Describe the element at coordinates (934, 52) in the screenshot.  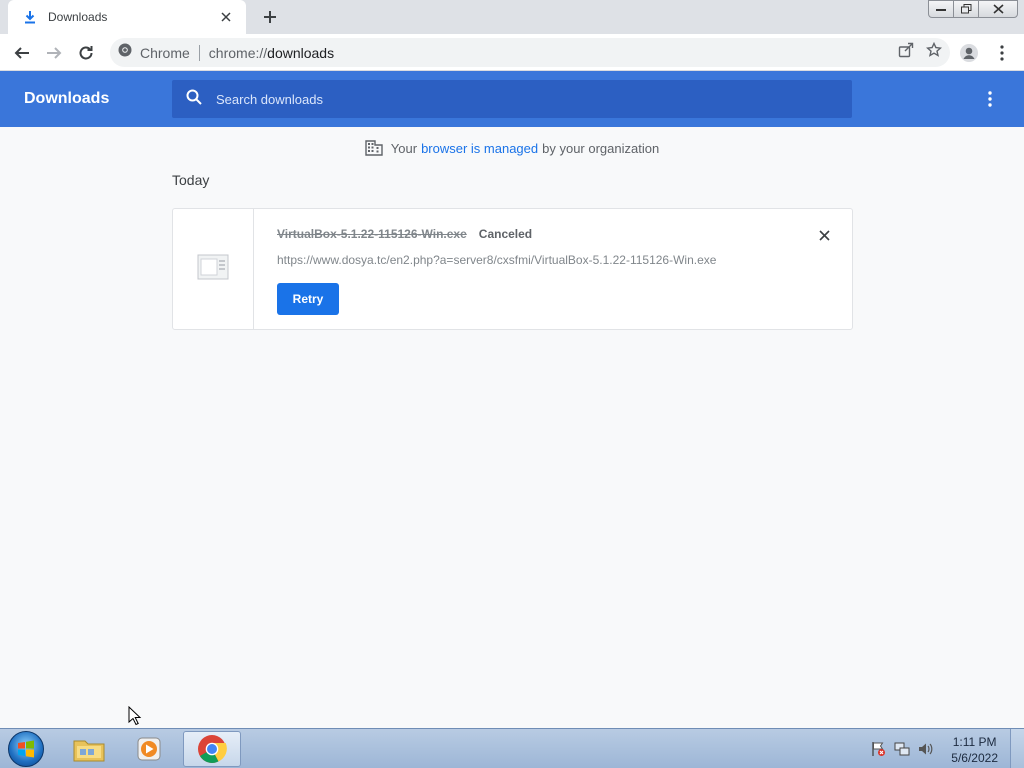
I see `bookmark-star-icon` at that location.